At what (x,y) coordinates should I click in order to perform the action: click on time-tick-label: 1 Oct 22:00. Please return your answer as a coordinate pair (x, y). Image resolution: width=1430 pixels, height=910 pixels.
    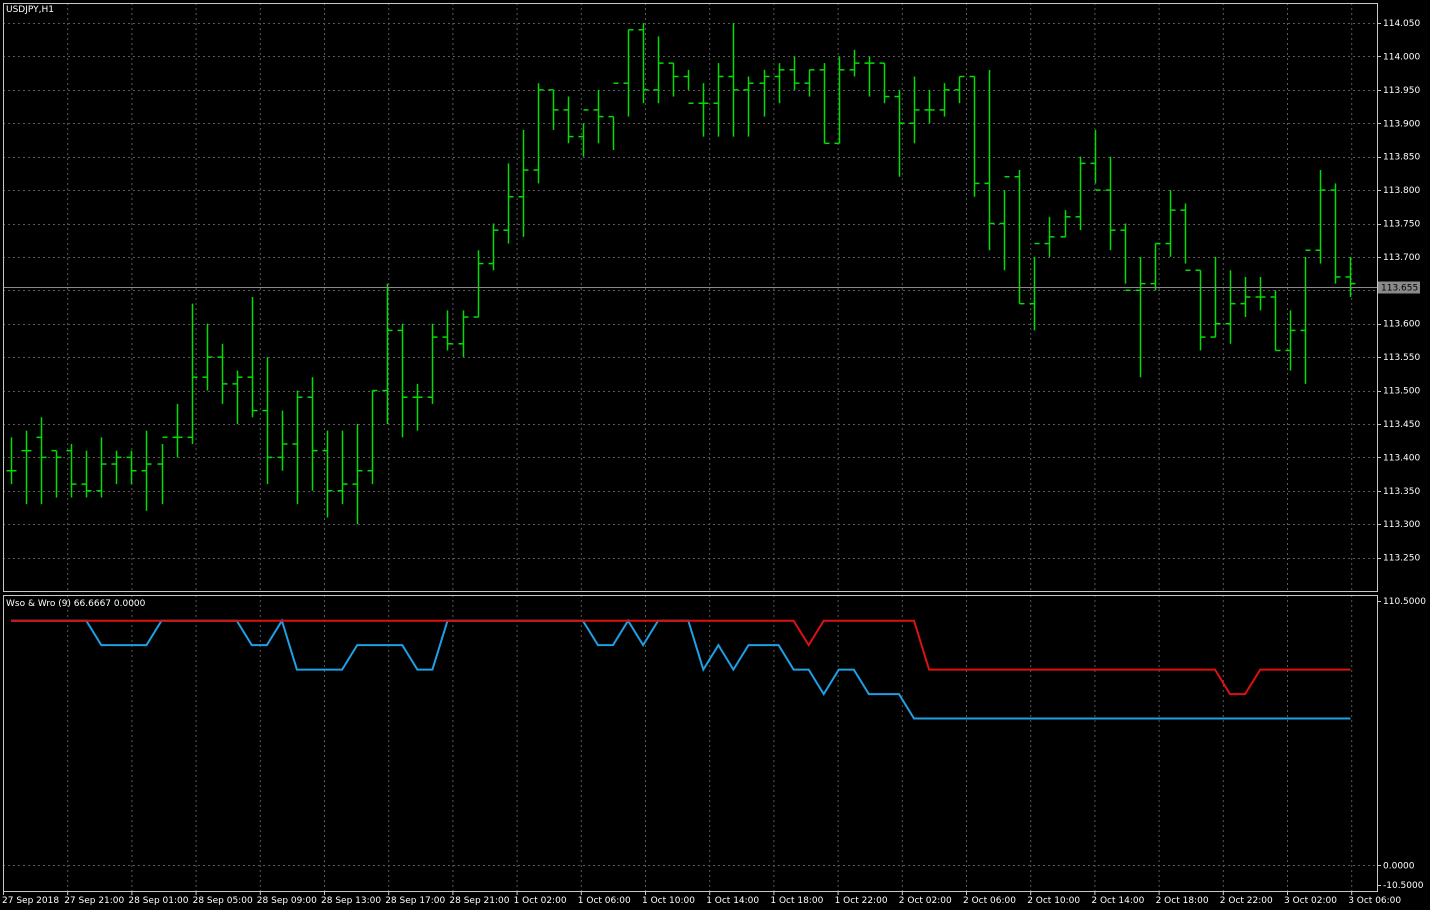
    Looking at the image, I should click on (861, 901).